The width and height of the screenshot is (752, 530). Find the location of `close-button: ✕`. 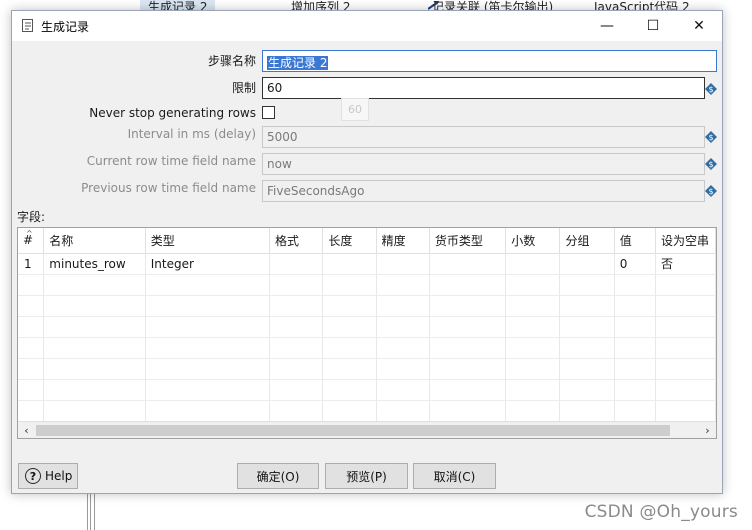

close-button: ✕ is located at coordinates (699, 26).